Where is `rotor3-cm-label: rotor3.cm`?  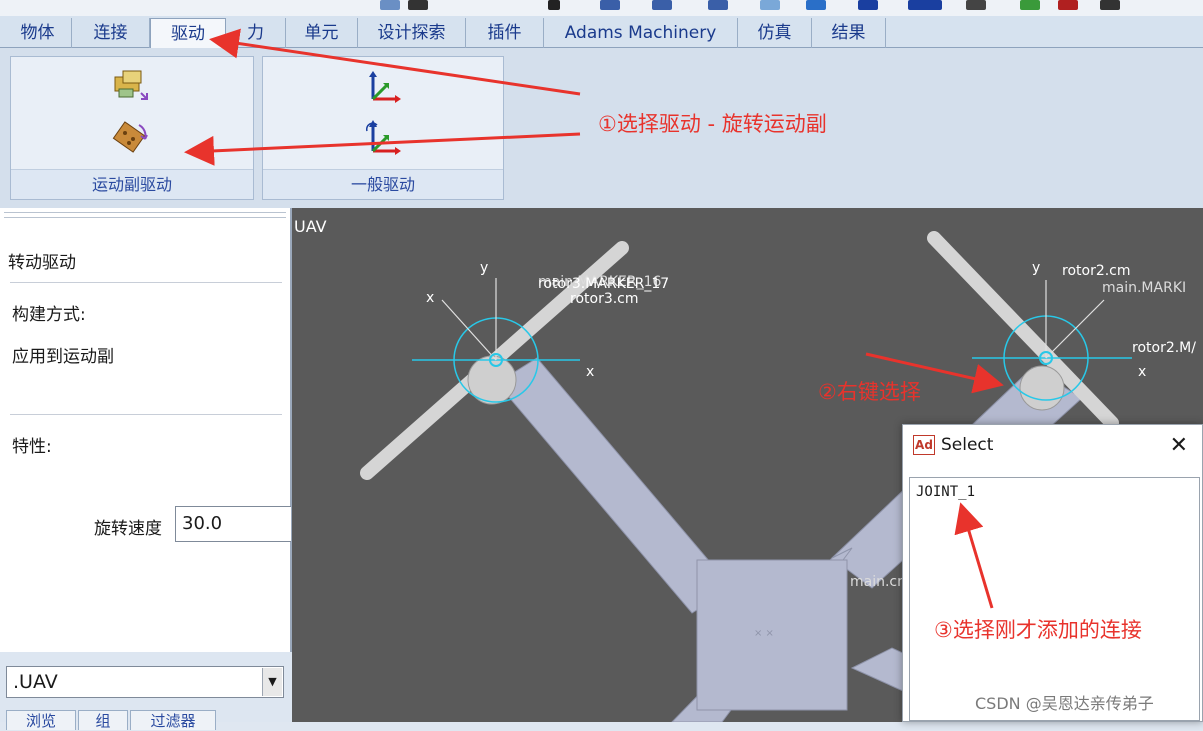 rotor3-cm-label: rotor3.cm is located at coordinates (604, 299).